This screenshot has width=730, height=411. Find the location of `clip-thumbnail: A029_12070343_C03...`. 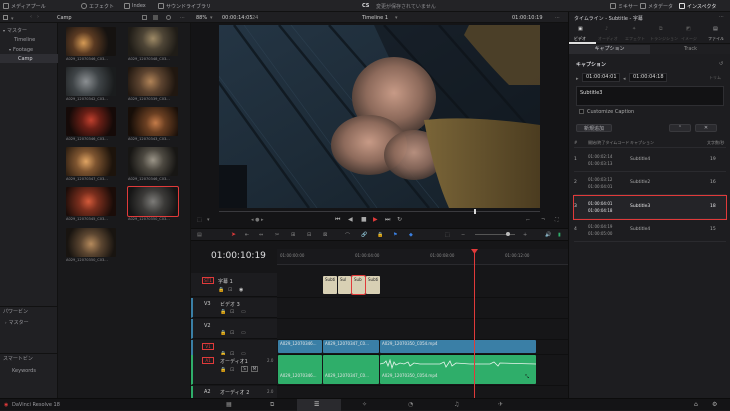

clip-thumbnail: A029_12070343_C03... is located at coordinates (153, 125).